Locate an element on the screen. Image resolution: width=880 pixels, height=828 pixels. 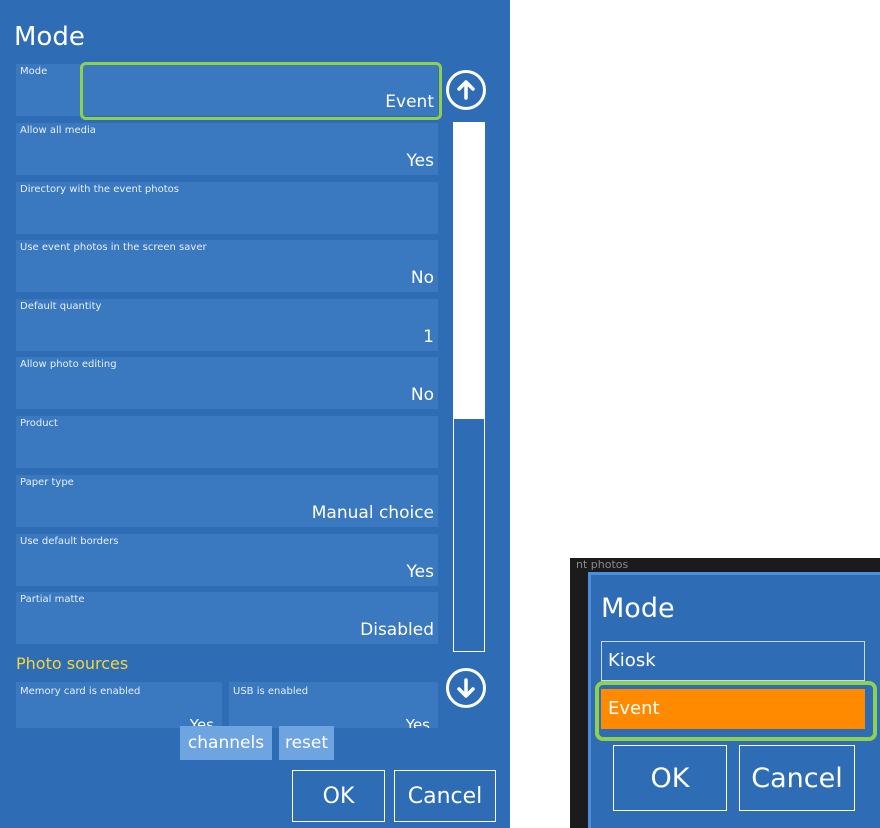
scroll-down-button is located at coordinates (466, 688).